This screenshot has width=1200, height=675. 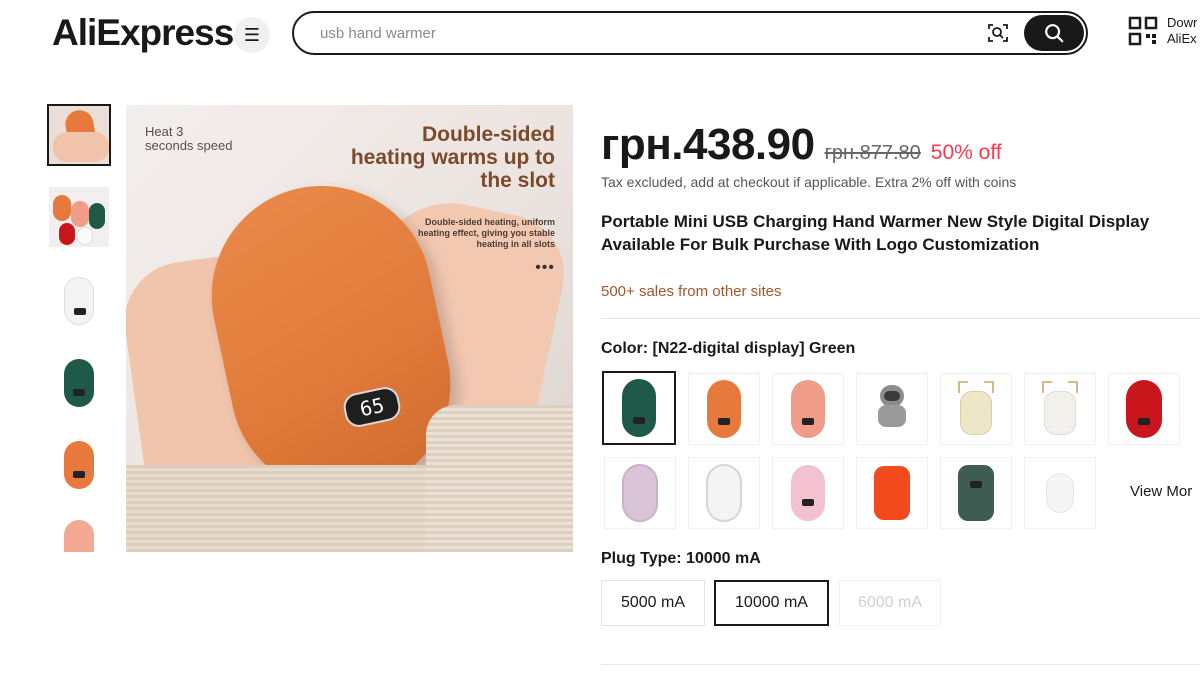 What do you see at coordinates (1182, 22) in the screenshot?
I see `download-text-line1: Dowr` at bounding box center [1182, 22].